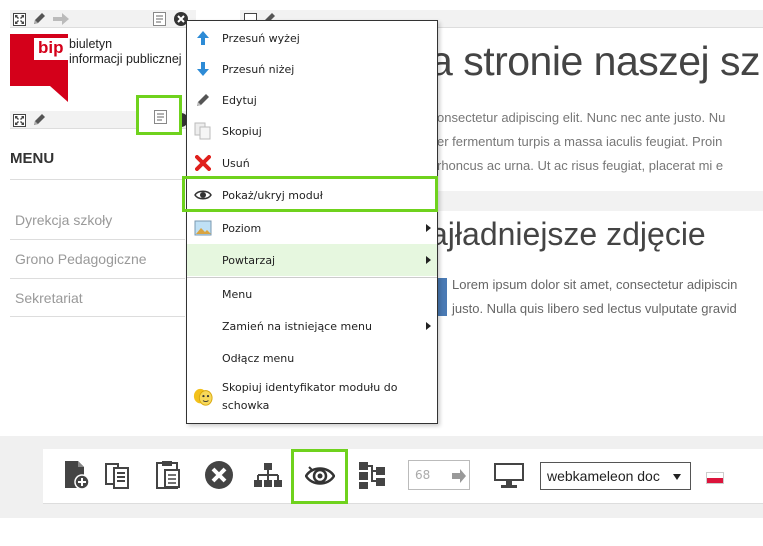  What do you see at coordinates (312, 294) in the screenshot?
I see `menu-item-menu: Menu` at bounding box center [312, 294].